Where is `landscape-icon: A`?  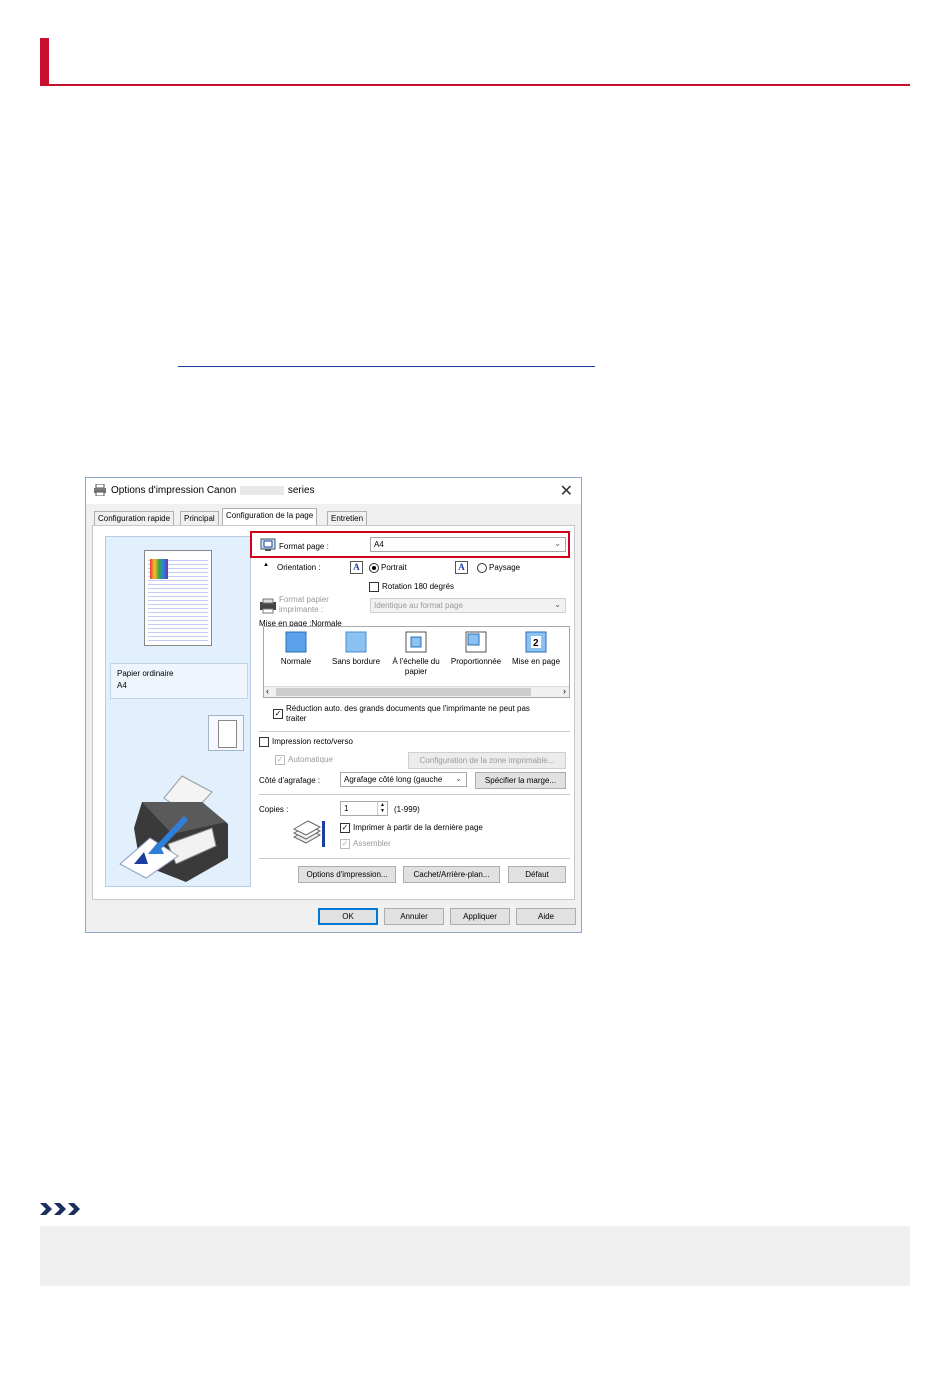 landscape-icon: A is located at coordinates (461, 567).